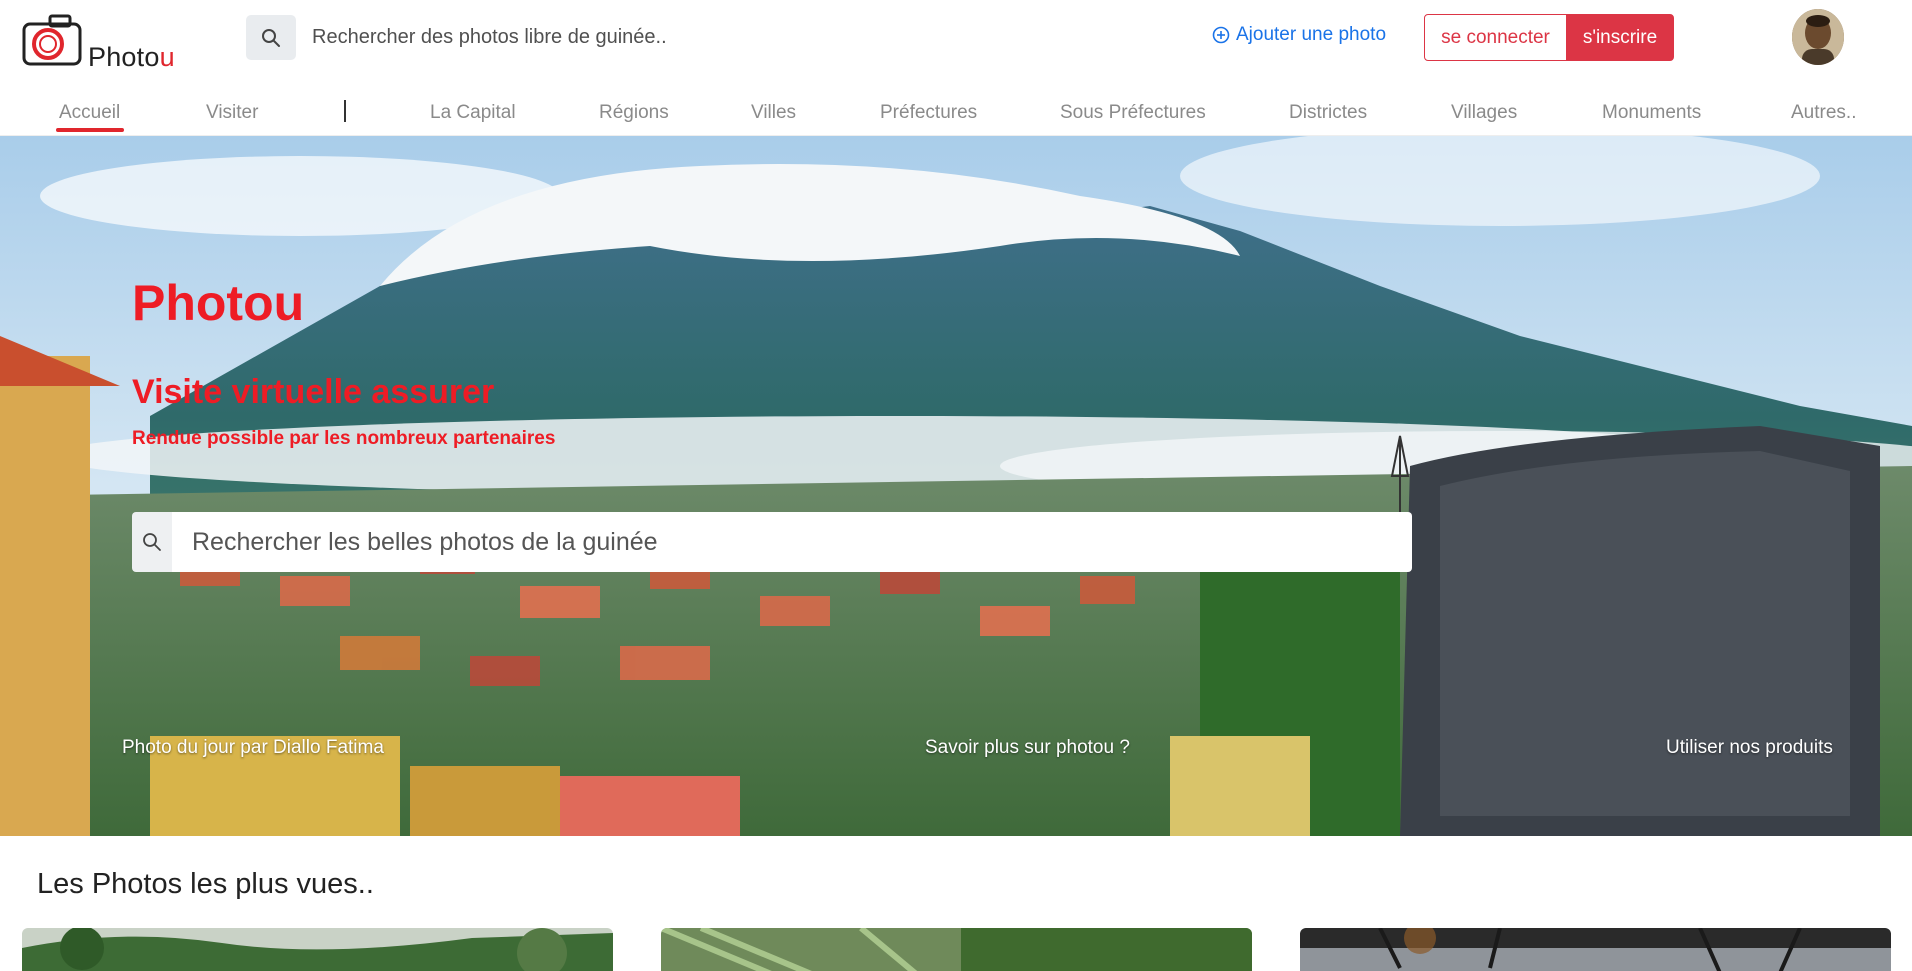 The width and height of the screenshot is (1912, 971). What do you see at coordinates (90, 130) in the screenshot?
I see `active-tab-indicator` at bounding box center [90, 130].